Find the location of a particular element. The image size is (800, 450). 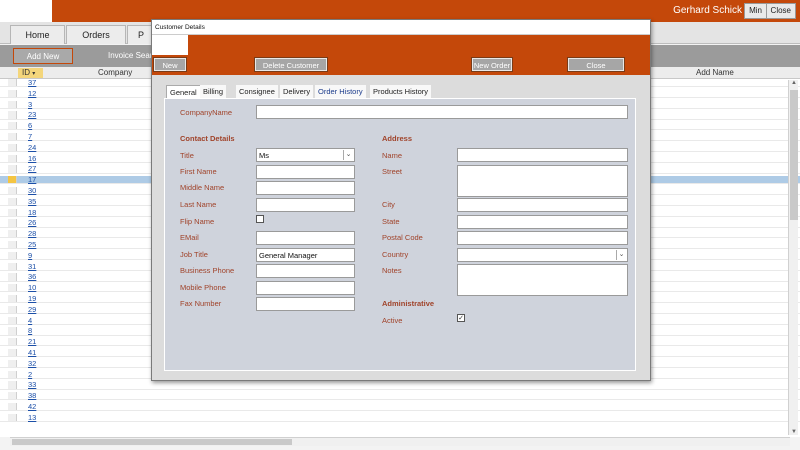

fax-number-field is located at coordinates (305, 304).